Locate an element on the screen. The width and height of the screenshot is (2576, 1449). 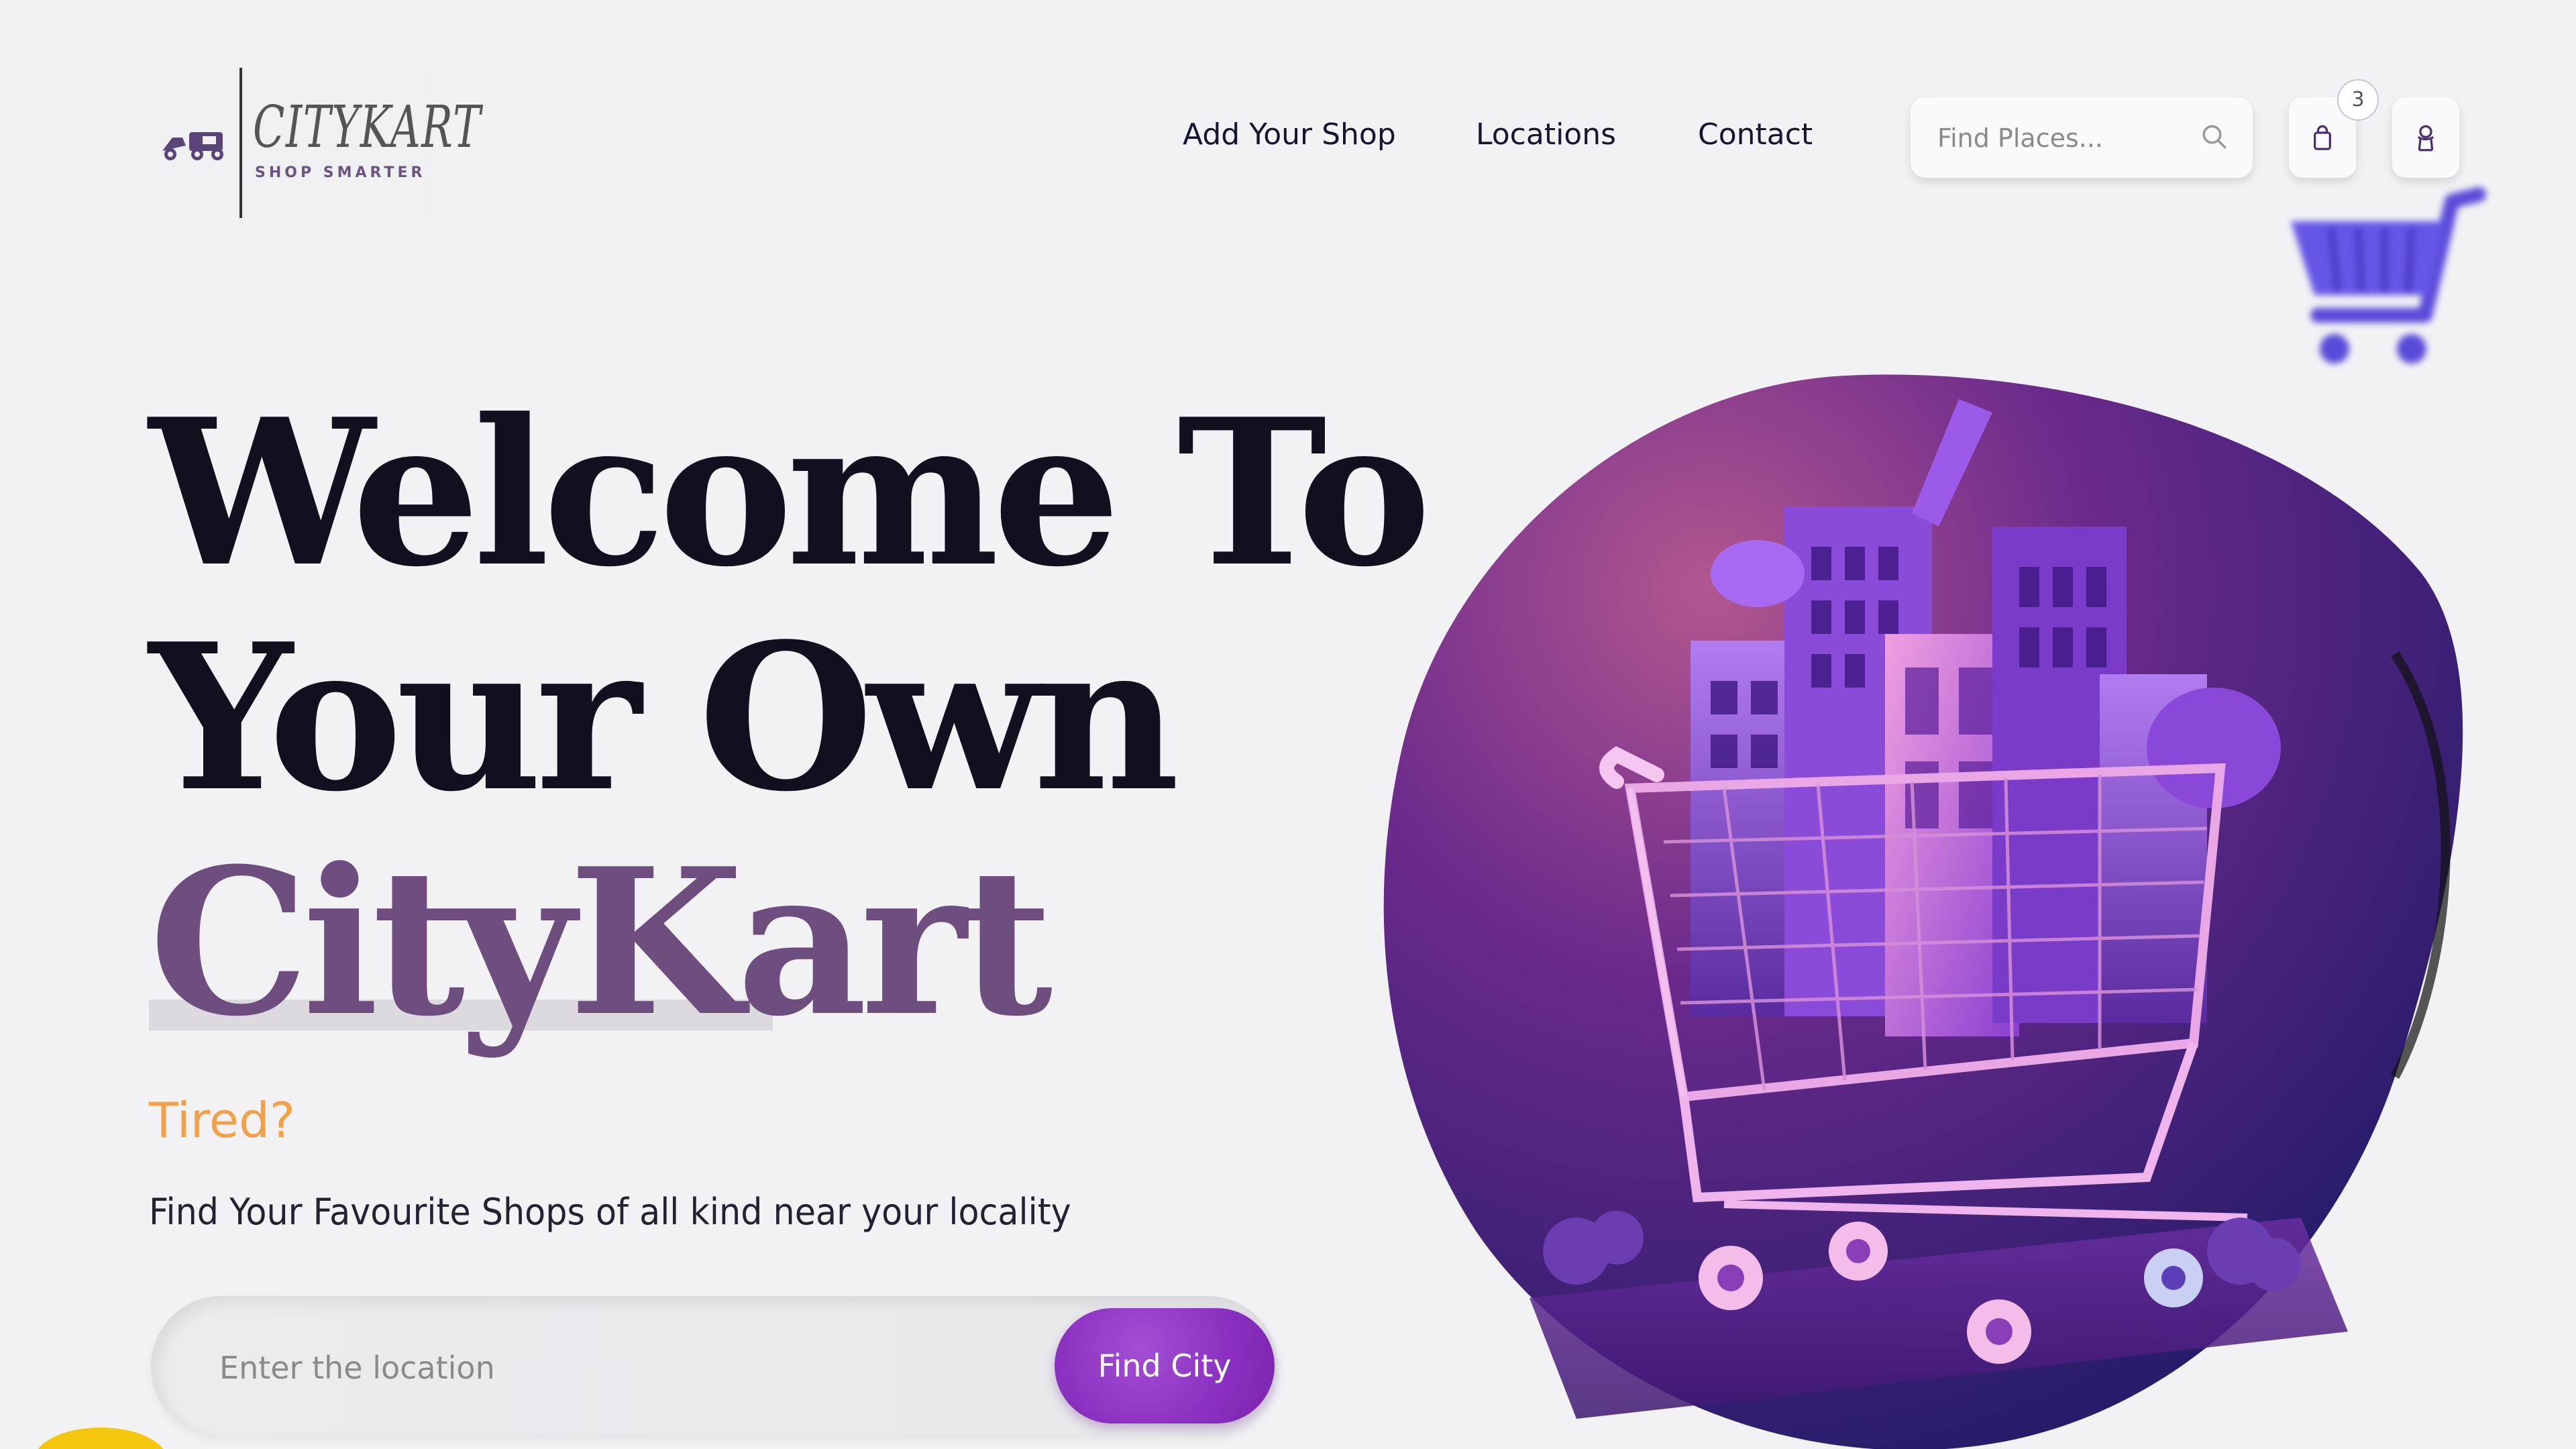
hero-tagline: Tired? is located at coordinates (222, 1120).